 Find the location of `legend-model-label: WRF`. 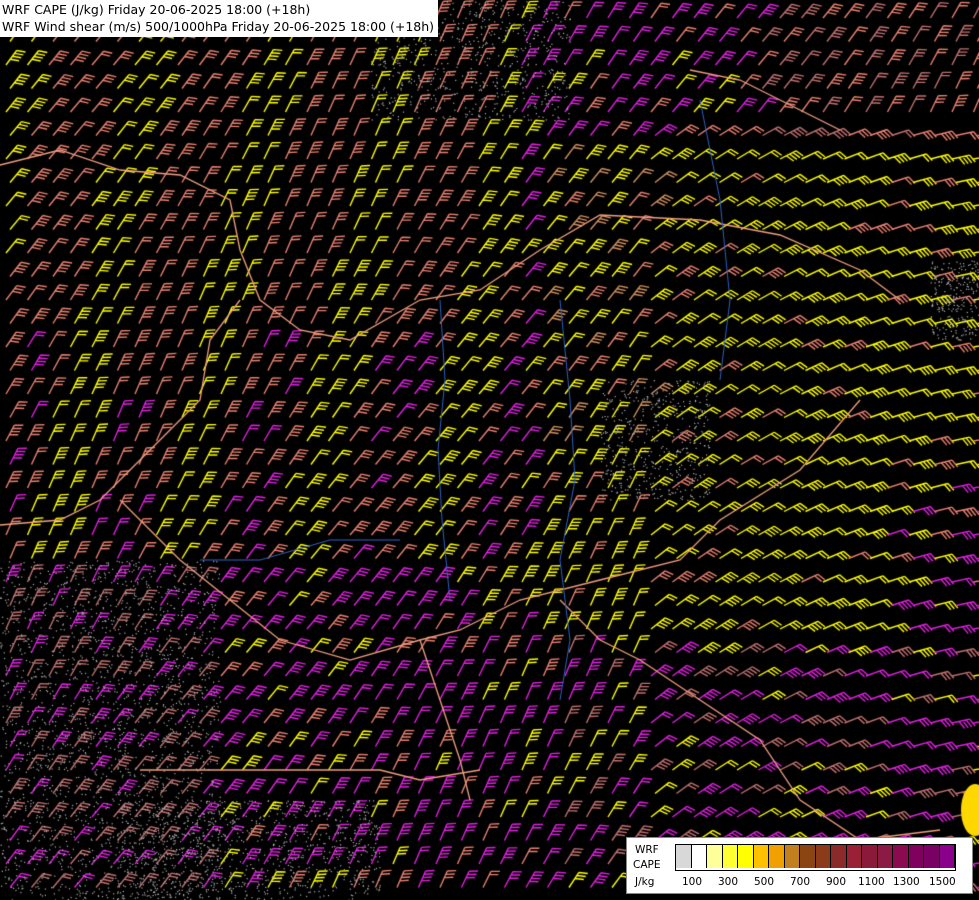

legend-model-label: WRF is located at coordinates (647, 850).